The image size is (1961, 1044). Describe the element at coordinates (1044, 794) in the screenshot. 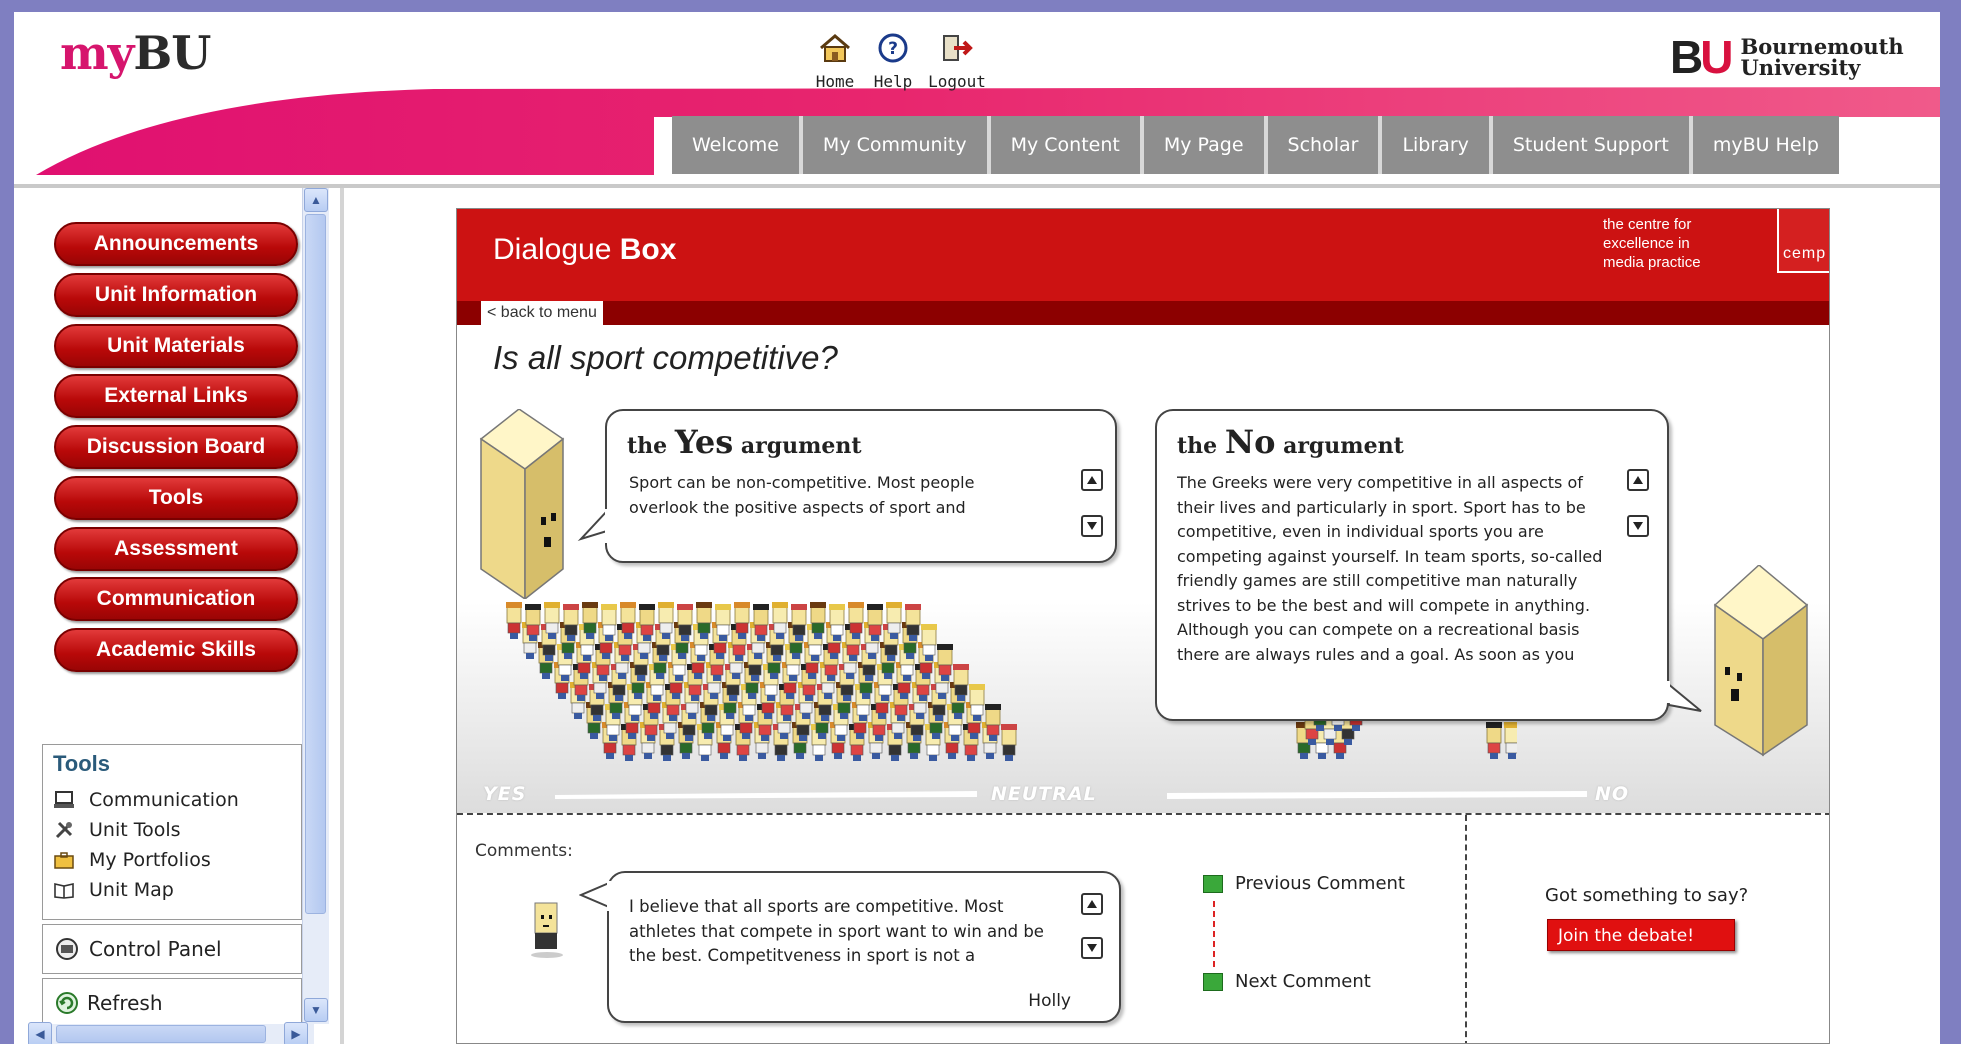

I see `scale-neutral-label: NEUTRAL` at that location.